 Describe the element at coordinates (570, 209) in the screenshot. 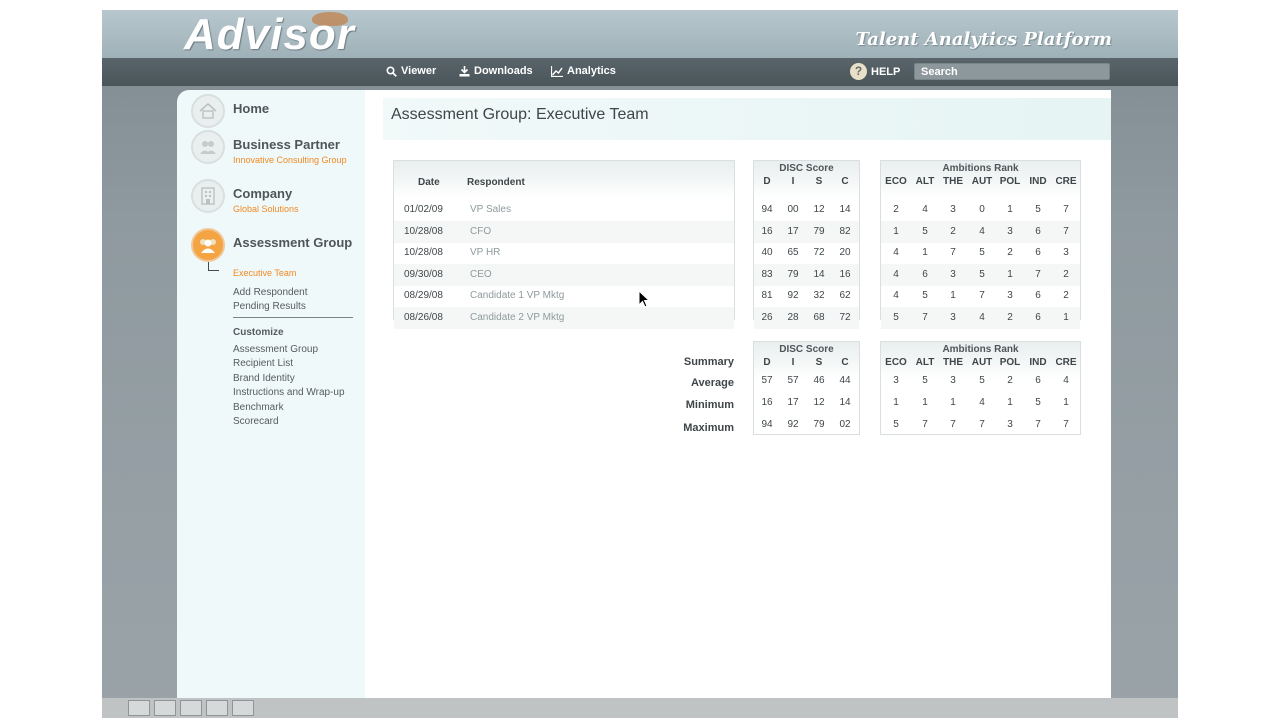

I see `respondent-link: VP Sales` at that location.